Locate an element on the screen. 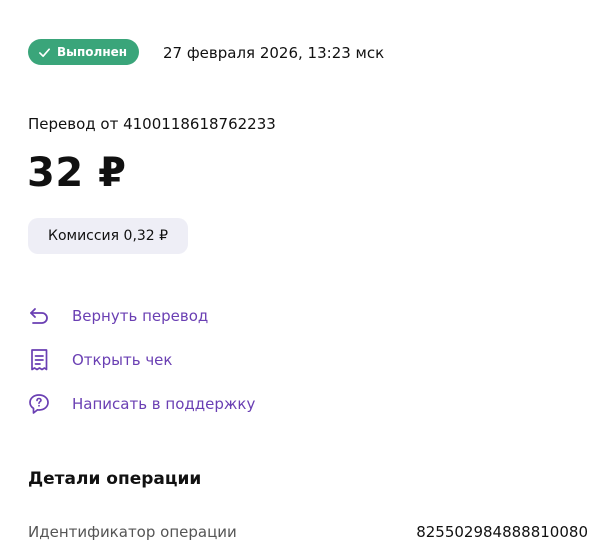 This screenshot has height=551, width=599. transfer-source: Перевод от 4100118618762233 is located at coordinates (152, 124).